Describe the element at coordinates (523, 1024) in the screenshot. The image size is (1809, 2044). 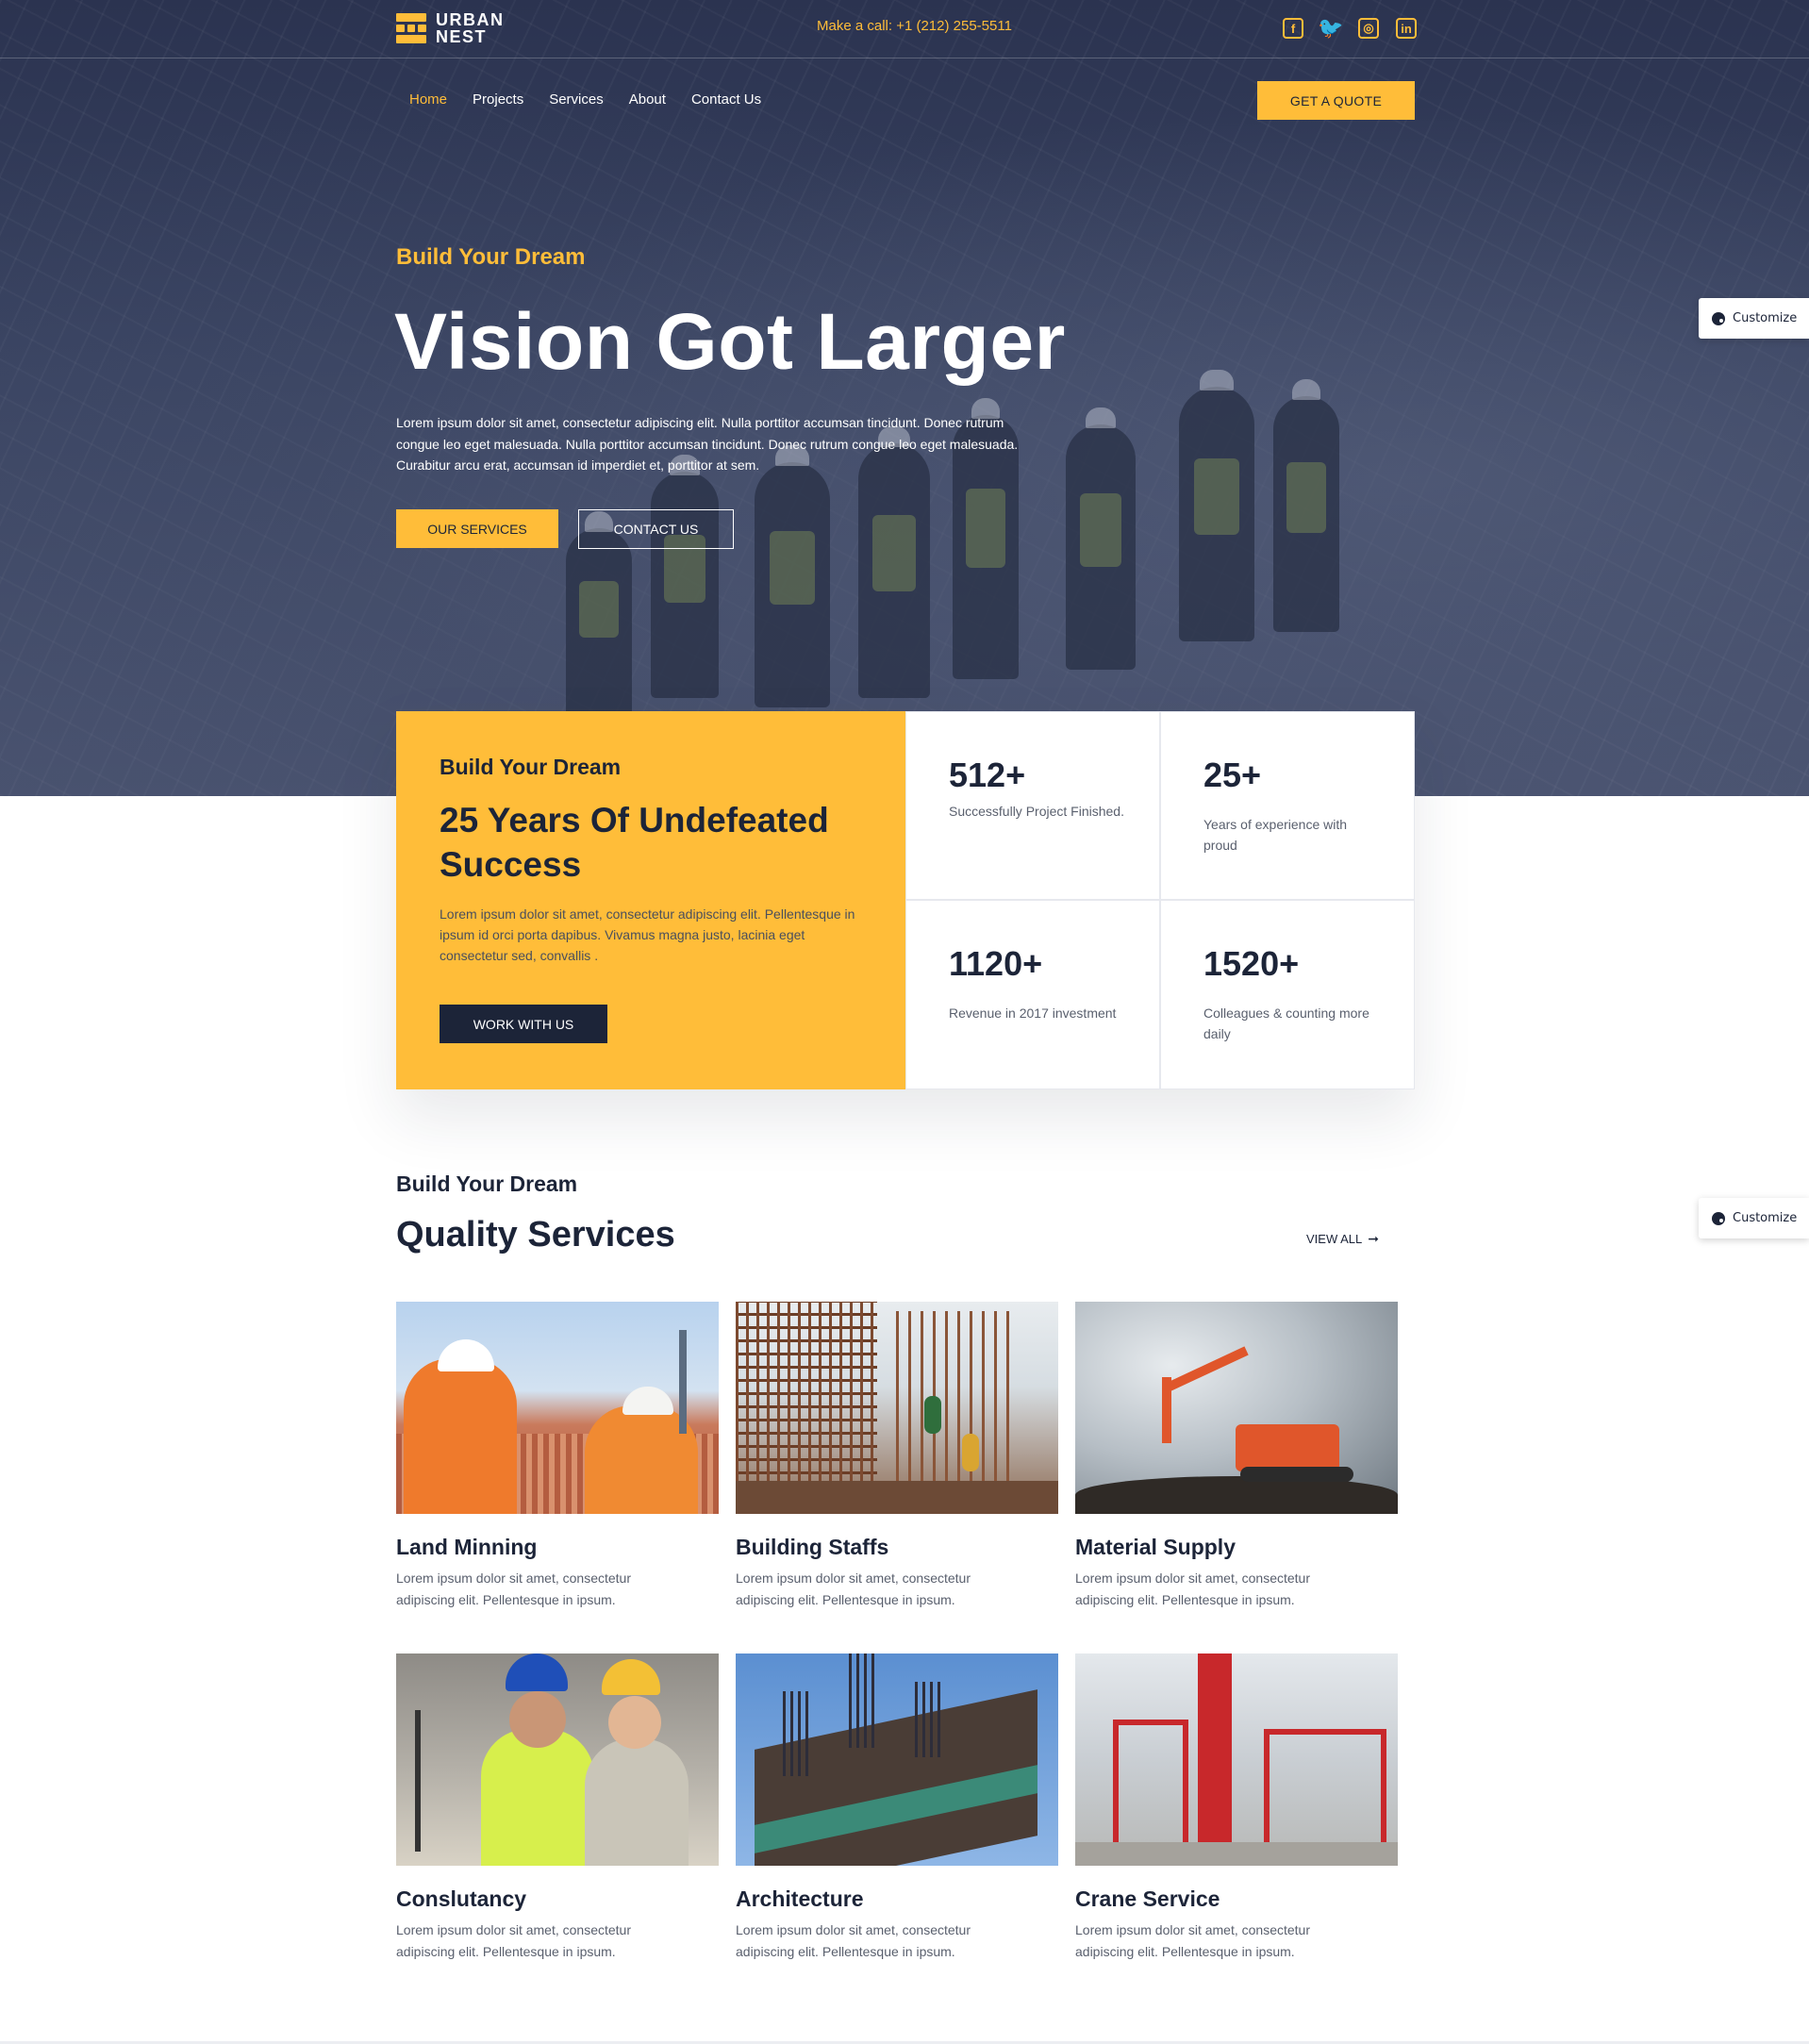
I see `work-with-us-button: WORK WITH US` at that location.